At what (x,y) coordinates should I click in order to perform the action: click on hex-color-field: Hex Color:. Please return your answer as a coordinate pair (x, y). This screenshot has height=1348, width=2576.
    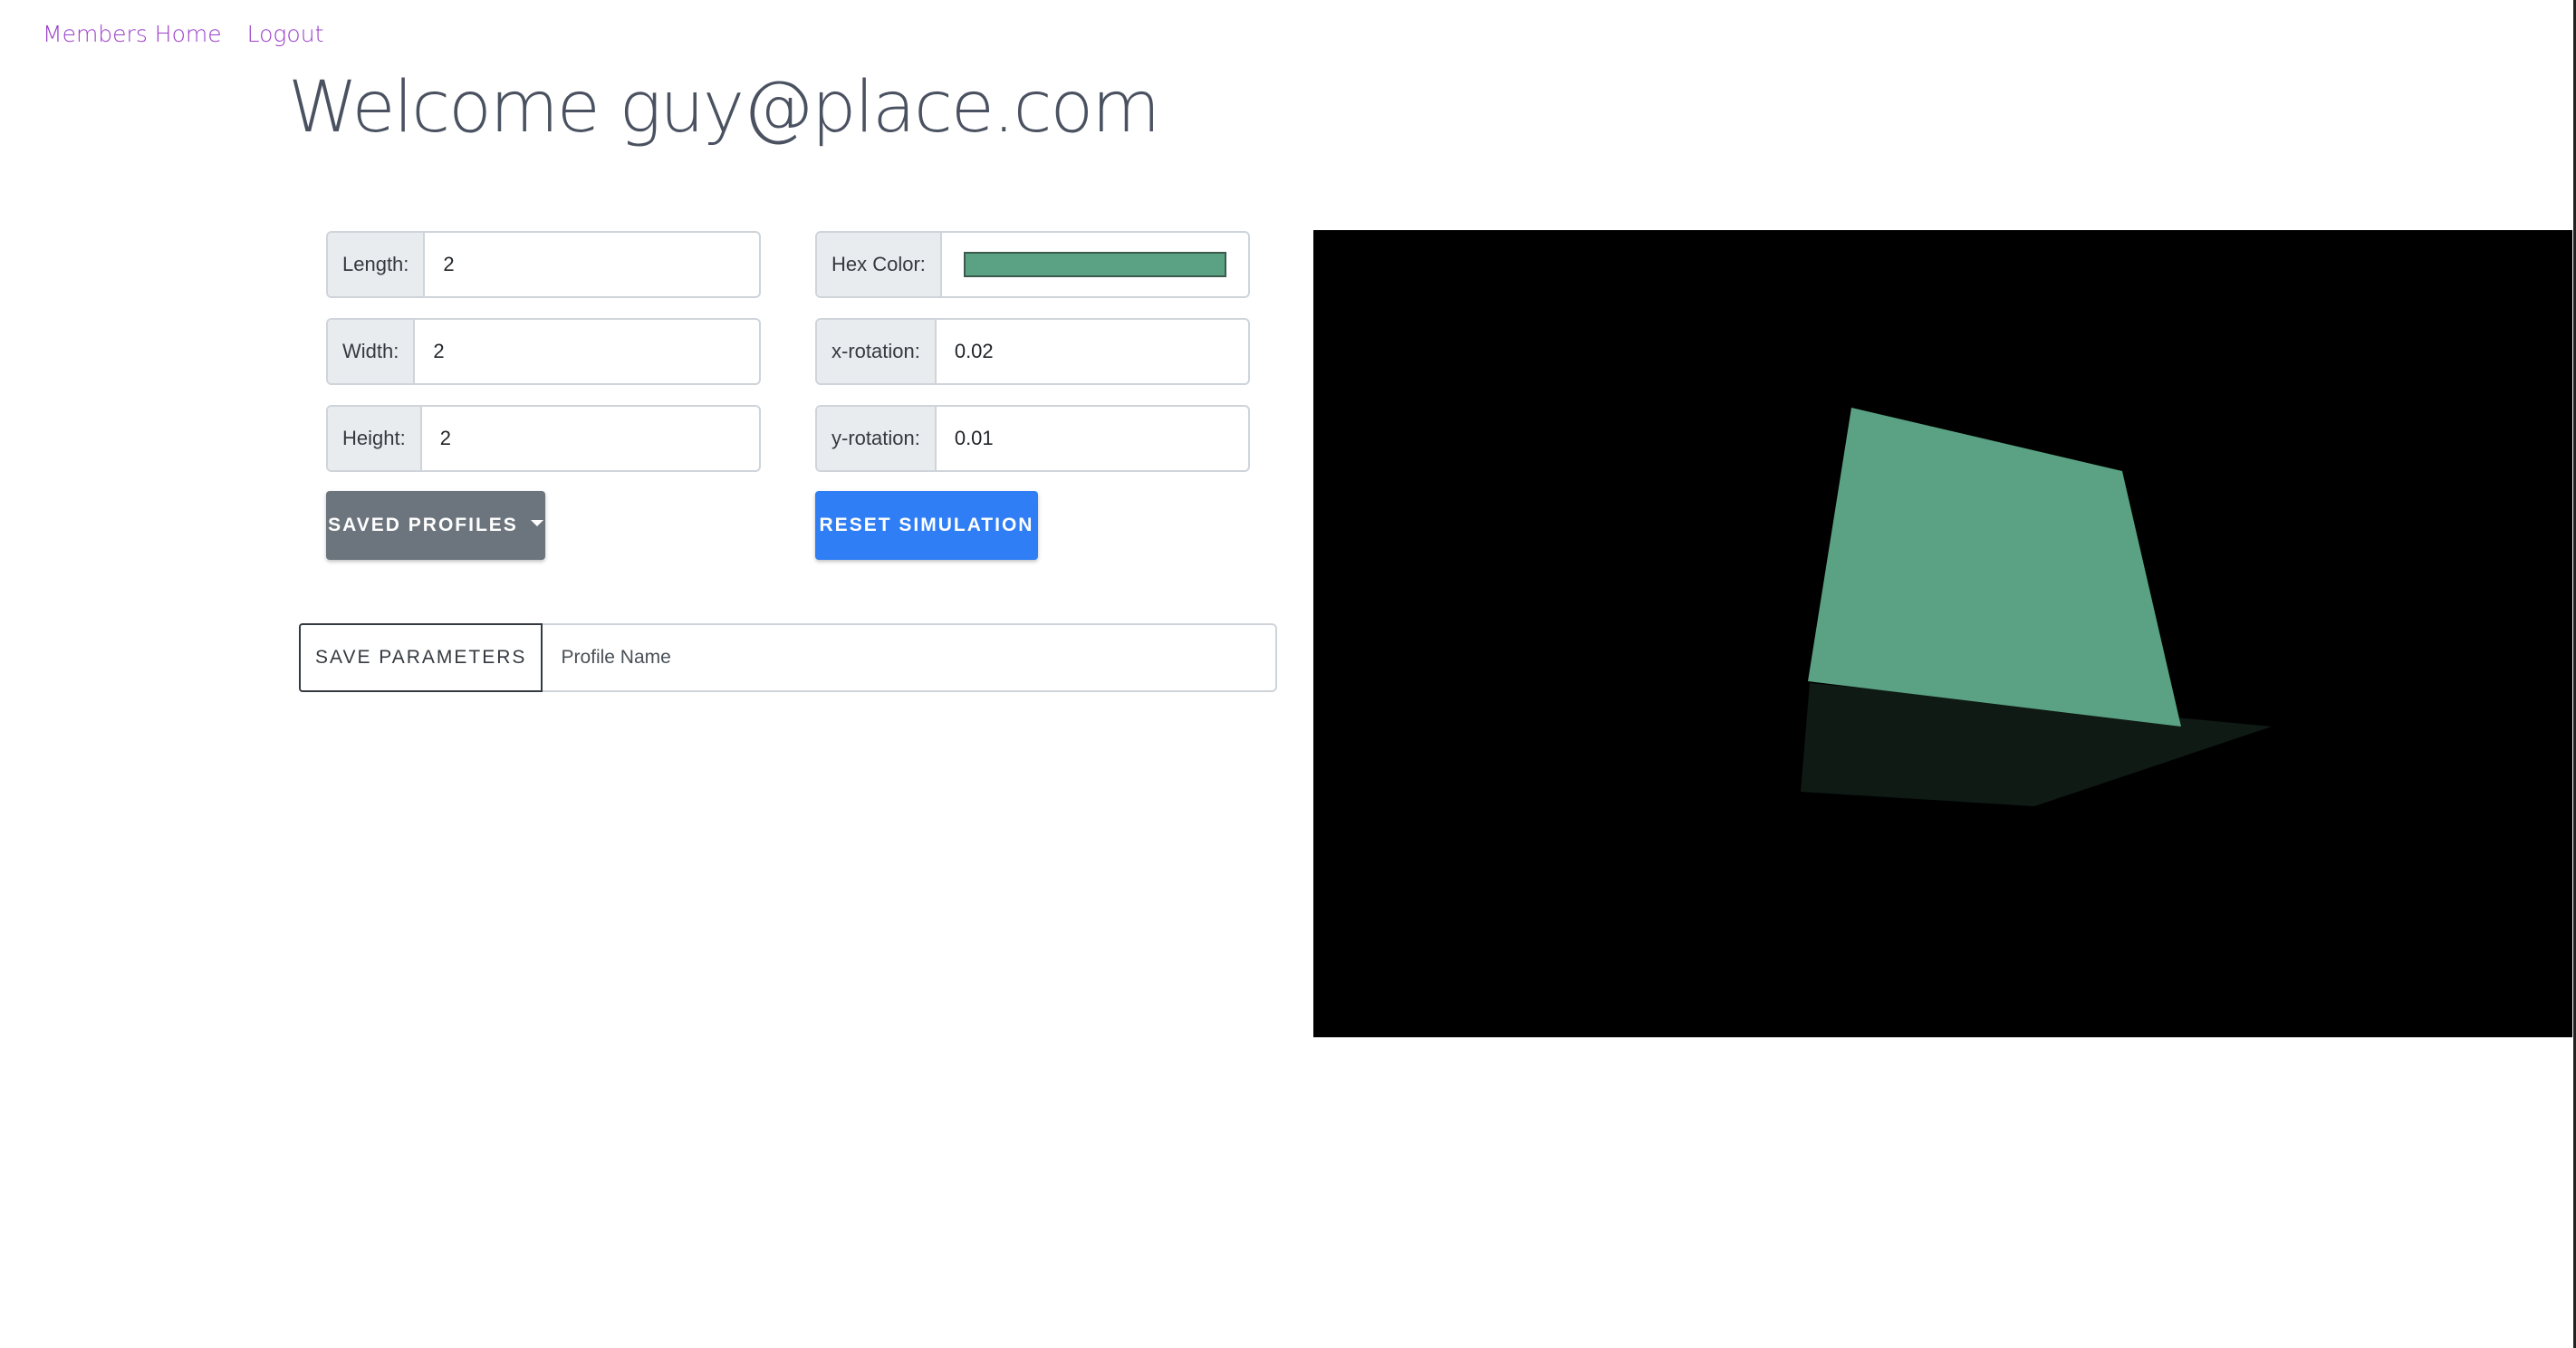
    Looking at the image, I should click on (1032, 264).